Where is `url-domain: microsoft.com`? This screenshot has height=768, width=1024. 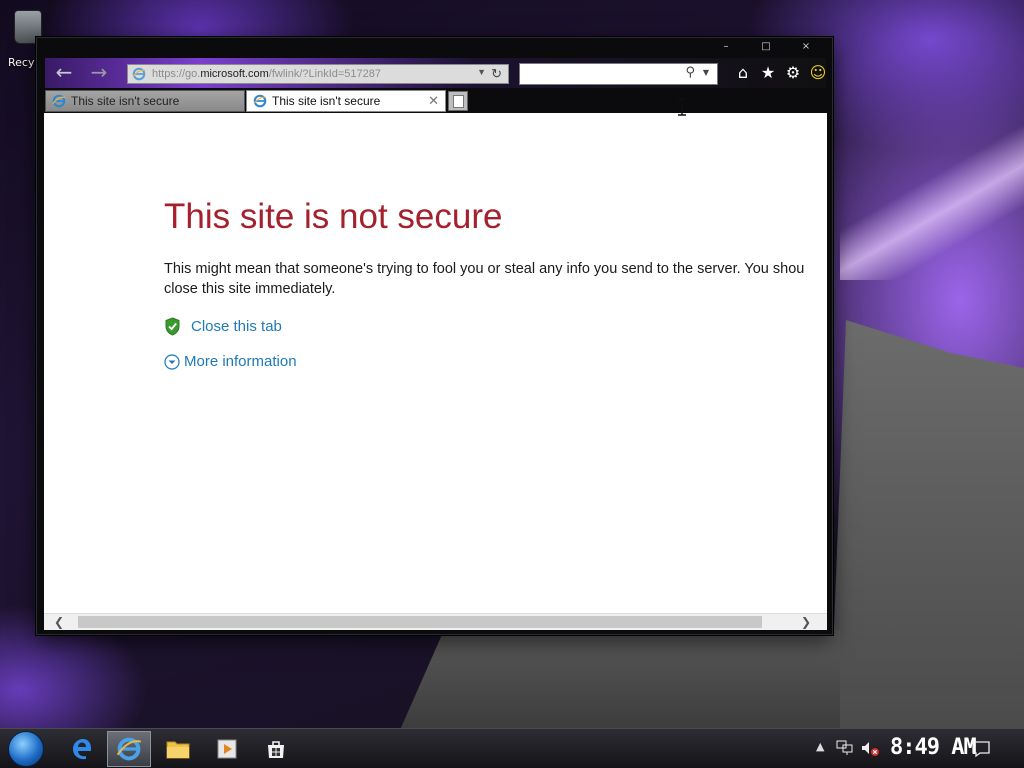
url-domain: microsoft.com is located at coordinates (234, 74).